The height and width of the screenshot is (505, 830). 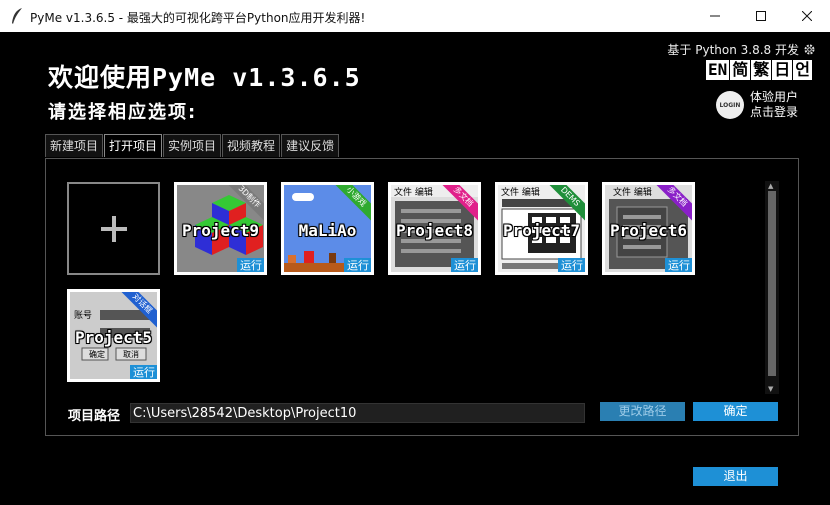 I want to click on minimize-icon, so click(x=715, y=16).